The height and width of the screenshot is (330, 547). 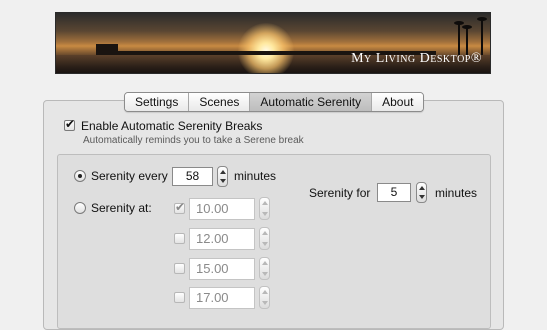 I want to click on serenity-every-stepper, so click(x=222, y=176).